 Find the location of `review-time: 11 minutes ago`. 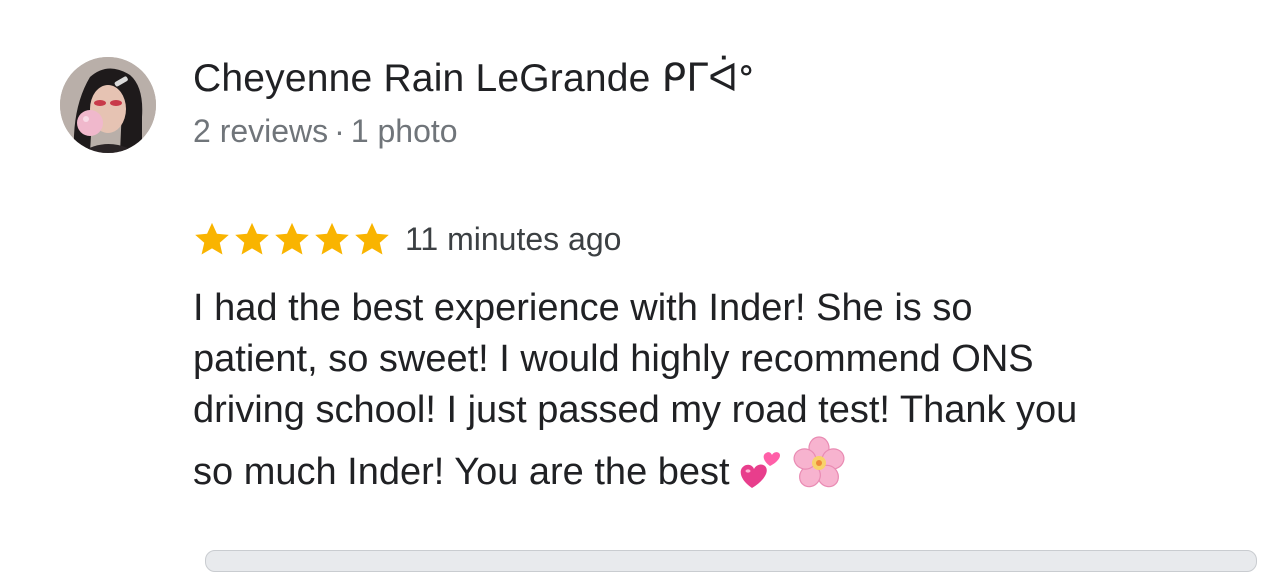

review-time: 11 minutes ago is located at coordinates (513, 239).